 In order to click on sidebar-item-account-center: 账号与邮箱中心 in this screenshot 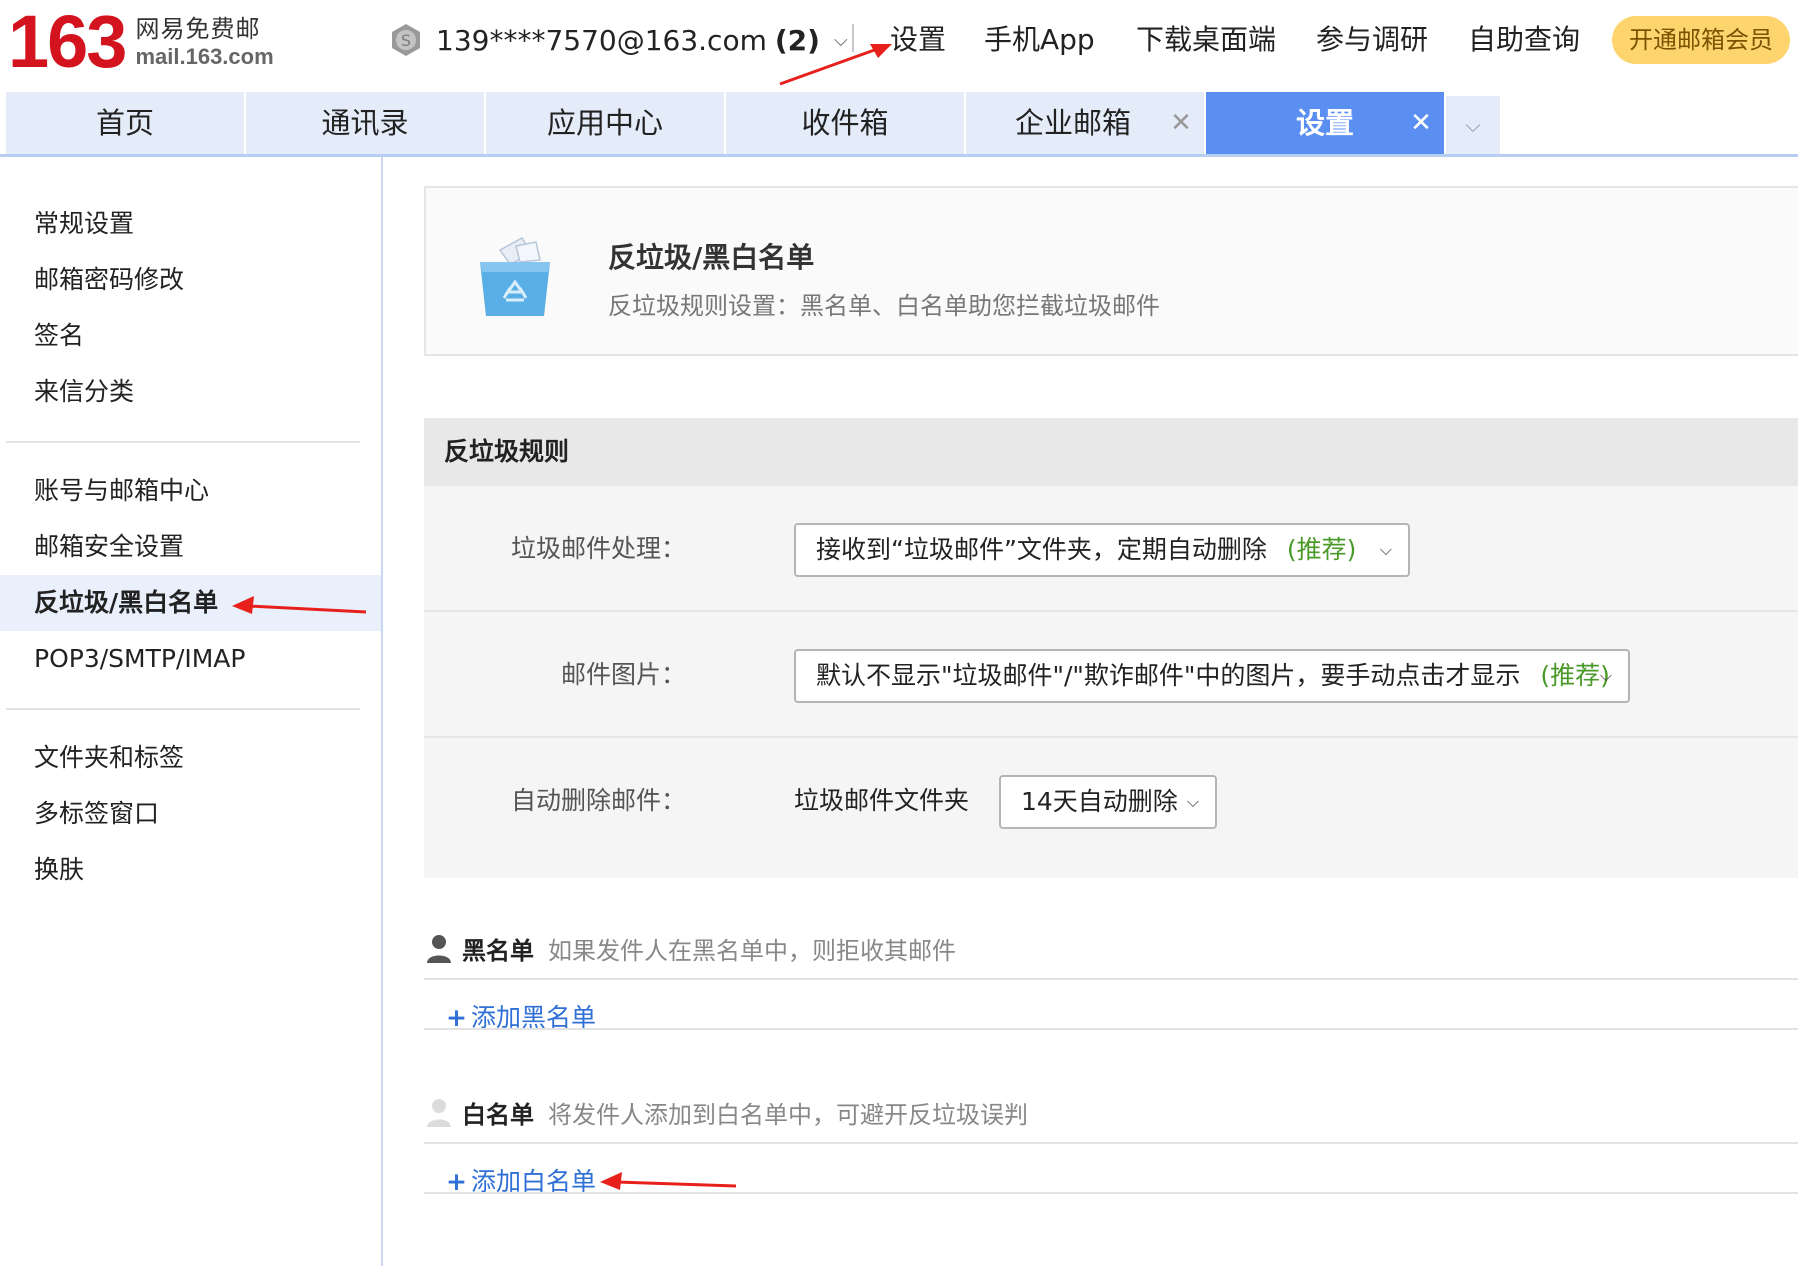, I will do `click(190, 491)`.